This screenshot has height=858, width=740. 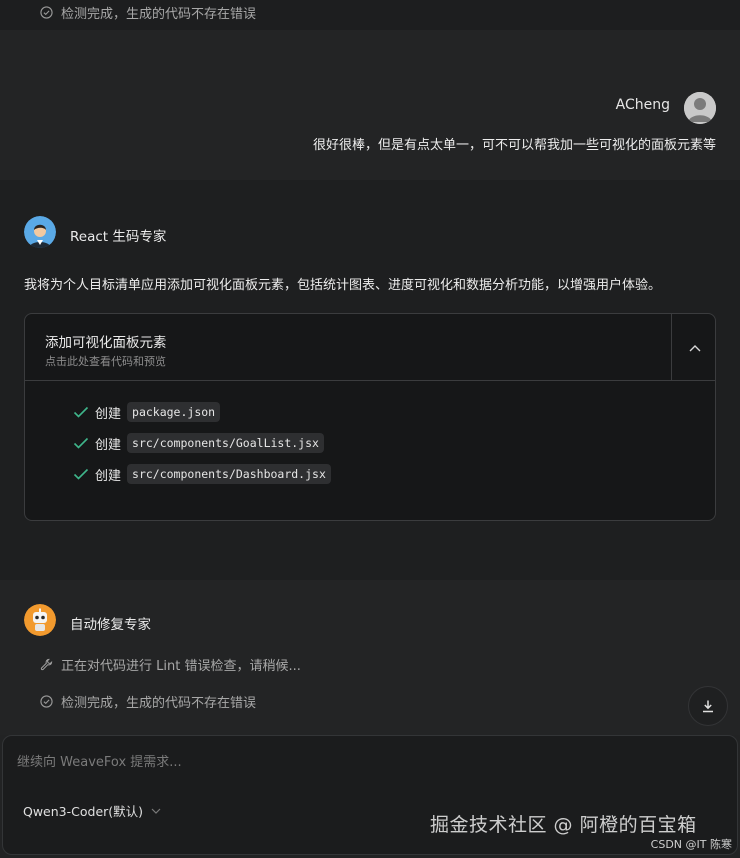 What do you see at coordinates (106, 343) in the screenshot?
I see `card-title: 添加可视化面板元素` at bounding box center [106, 343].